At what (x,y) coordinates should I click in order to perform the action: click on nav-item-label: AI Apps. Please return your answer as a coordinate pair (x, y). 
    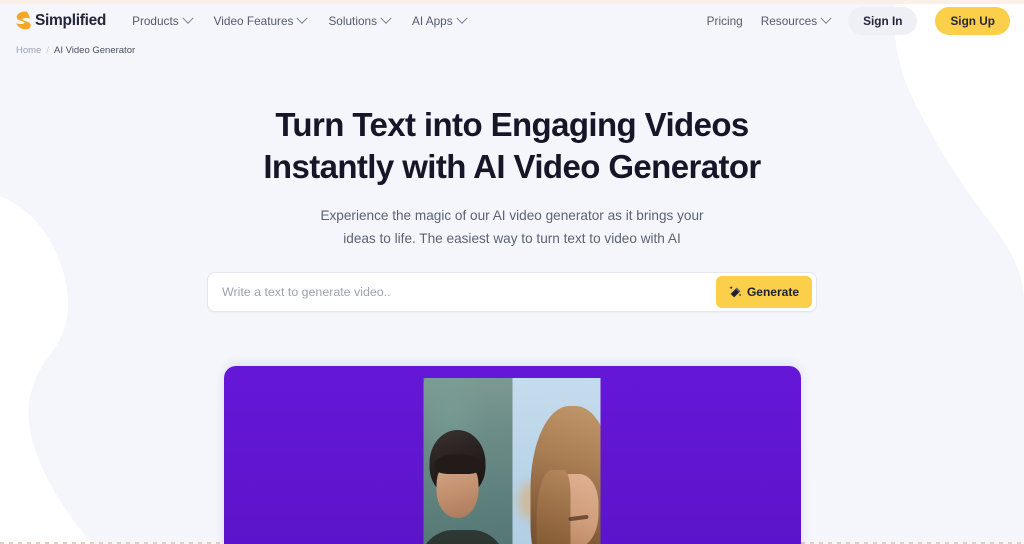
    Looking at the image, I should click on (432, 20).